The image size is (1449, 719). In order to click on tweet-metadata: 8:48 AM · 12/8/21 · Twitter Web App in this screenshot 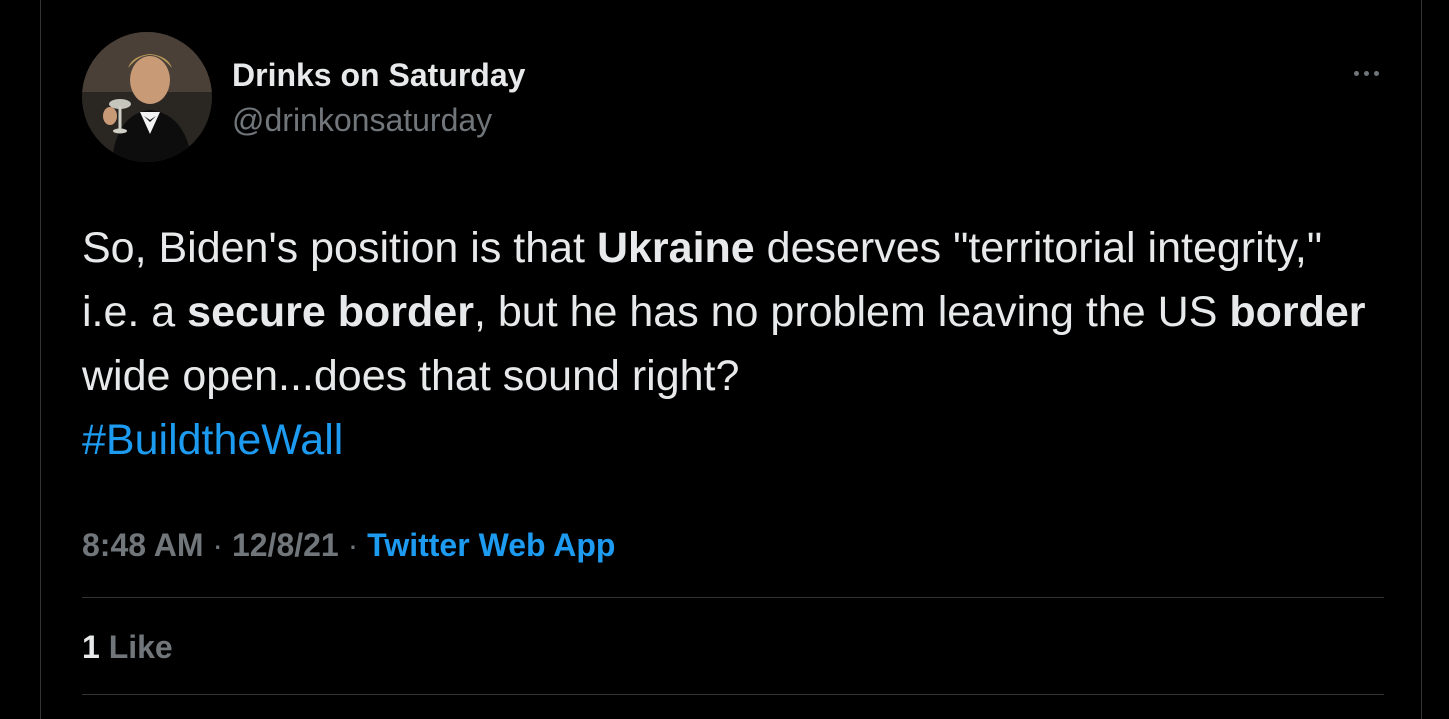, I will do `click(348, 545)`.